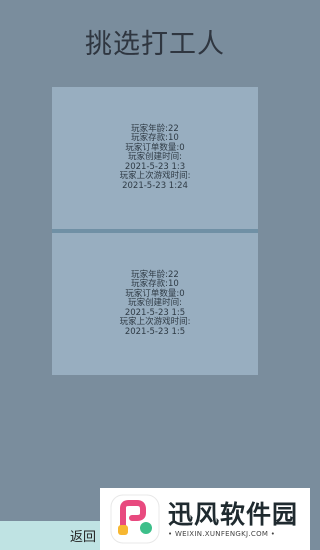  Describe the element at coordinates (55, 535) in the screenshot. I see `back-button: 返回` at that location.